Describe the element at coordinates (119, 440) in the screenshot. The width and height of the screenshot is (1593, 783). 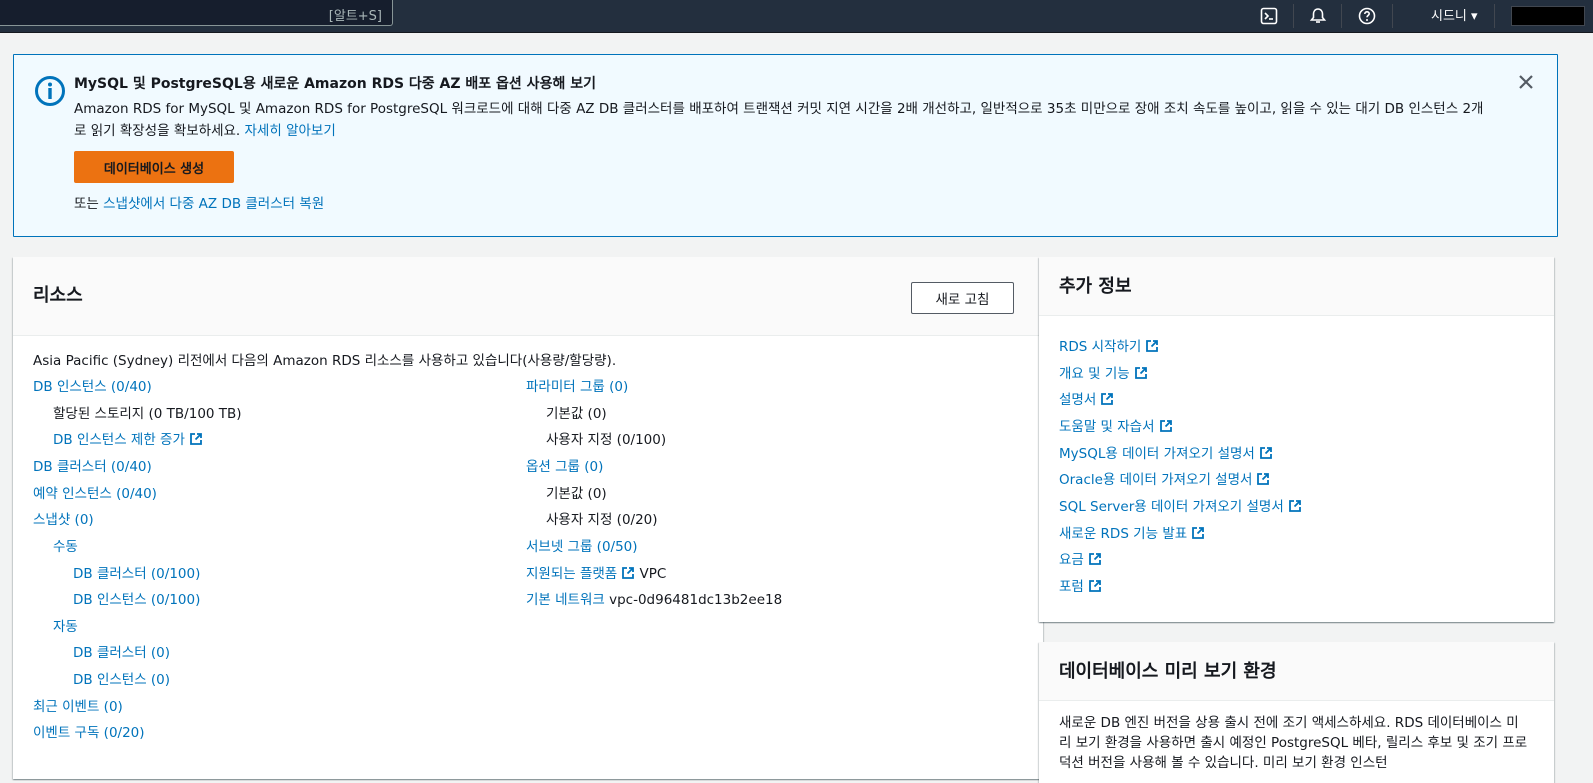
I see `db-instance-limit-increase-link: DB 인스턴스 제한 증가` at that location.